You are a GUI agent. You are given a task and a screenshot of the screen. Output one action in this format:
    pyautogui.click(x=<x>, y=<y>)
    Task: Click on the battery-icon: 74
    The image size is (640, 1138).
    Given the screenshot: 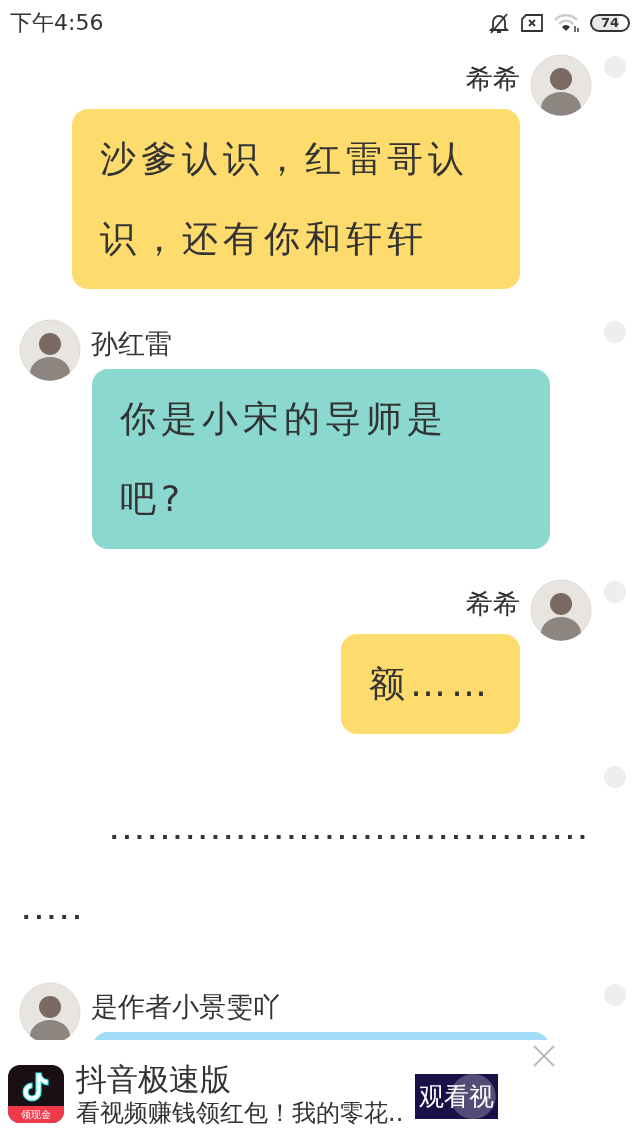 What is the action you would take?
    pyautogui.click(x=609, y=23)
    